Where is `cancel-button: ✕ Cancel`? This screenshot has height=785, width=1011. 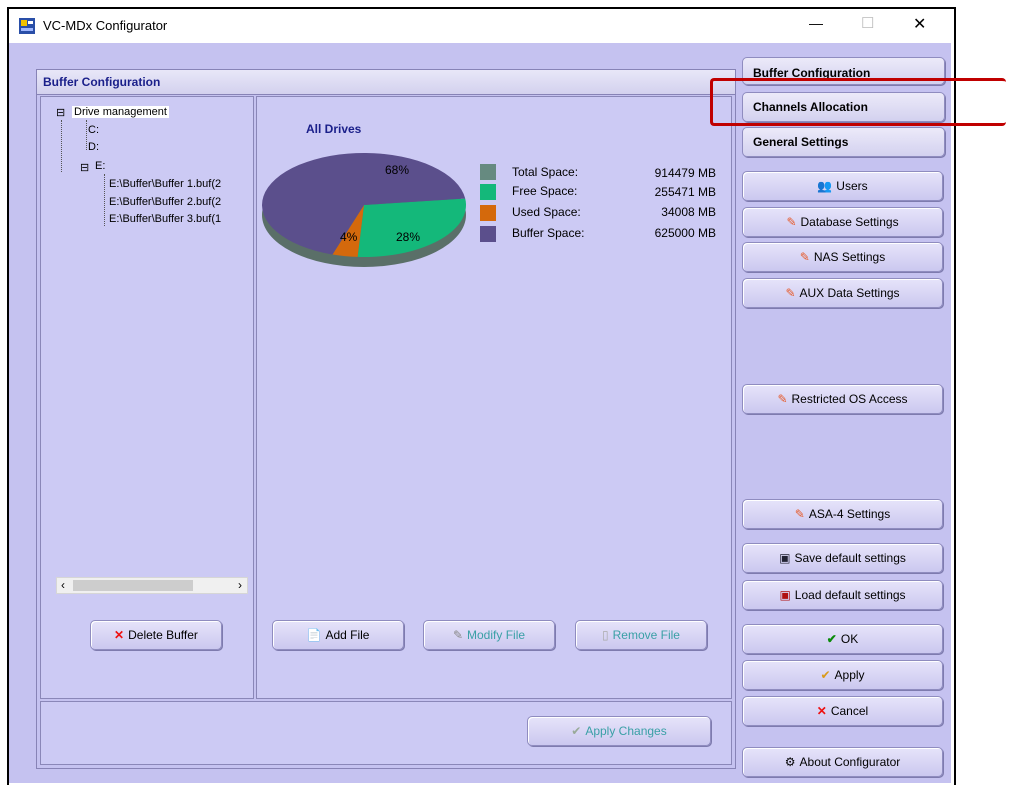
cancel-button: ✕ Cancel is located at coordinates (842, 711).